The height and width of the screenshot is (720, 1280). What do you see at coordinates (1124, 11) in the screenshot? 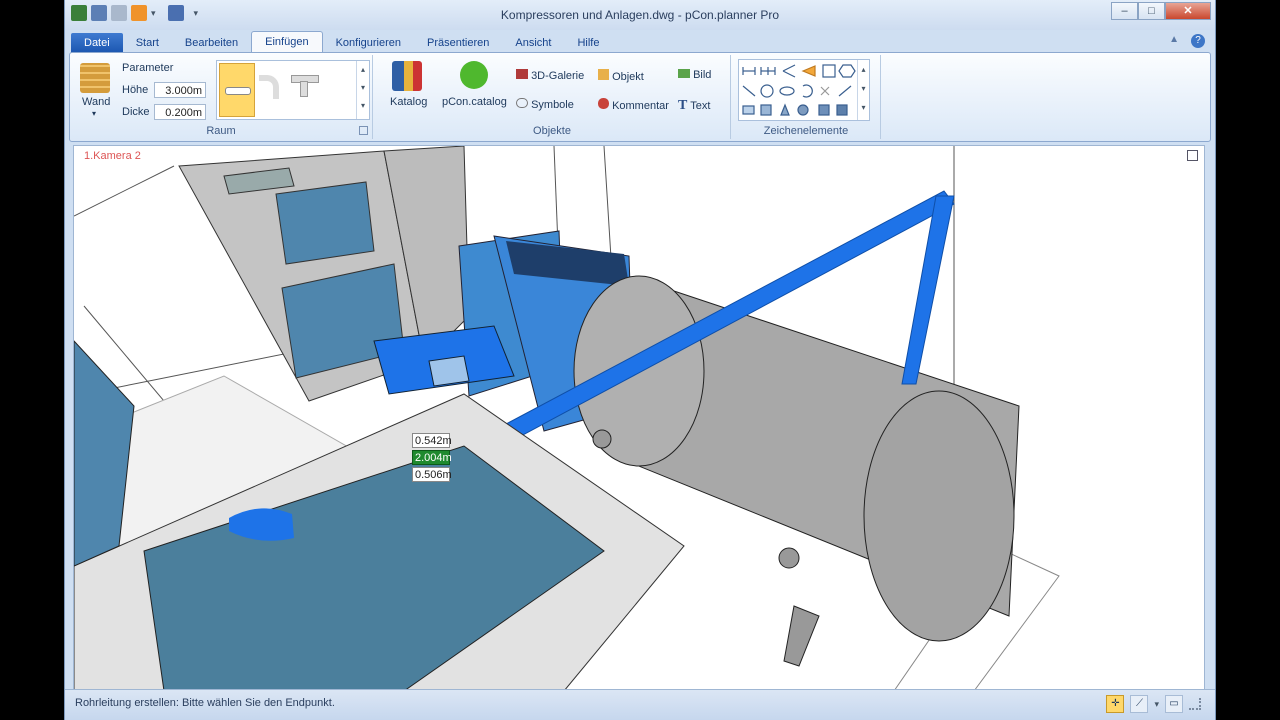
I see `minimize-button: –` at bounding box center [1124, 11].